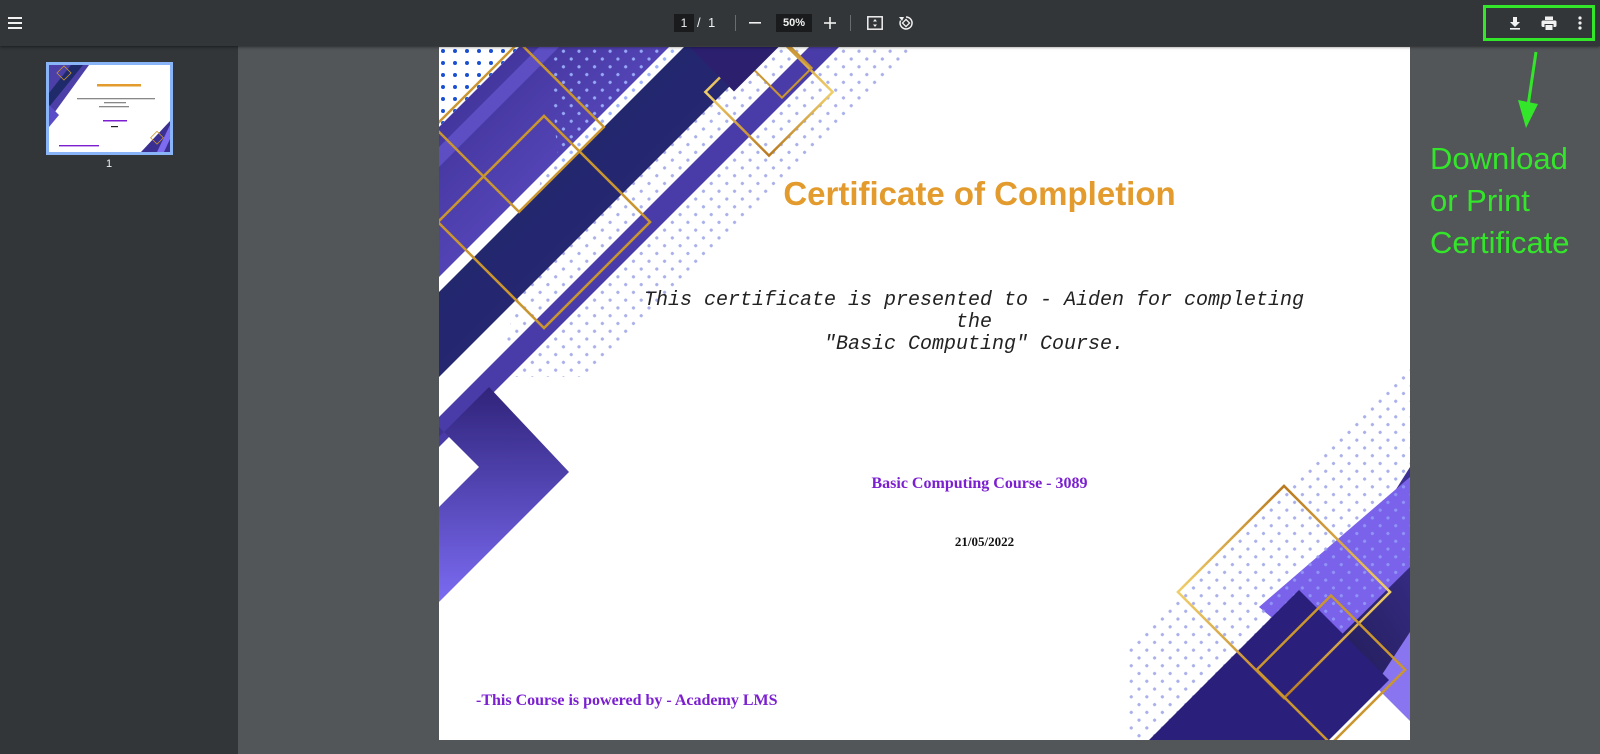  Describe the element at coordinates (1499, 158) in the screenshot. I see `annotation-line: Download` at that location.